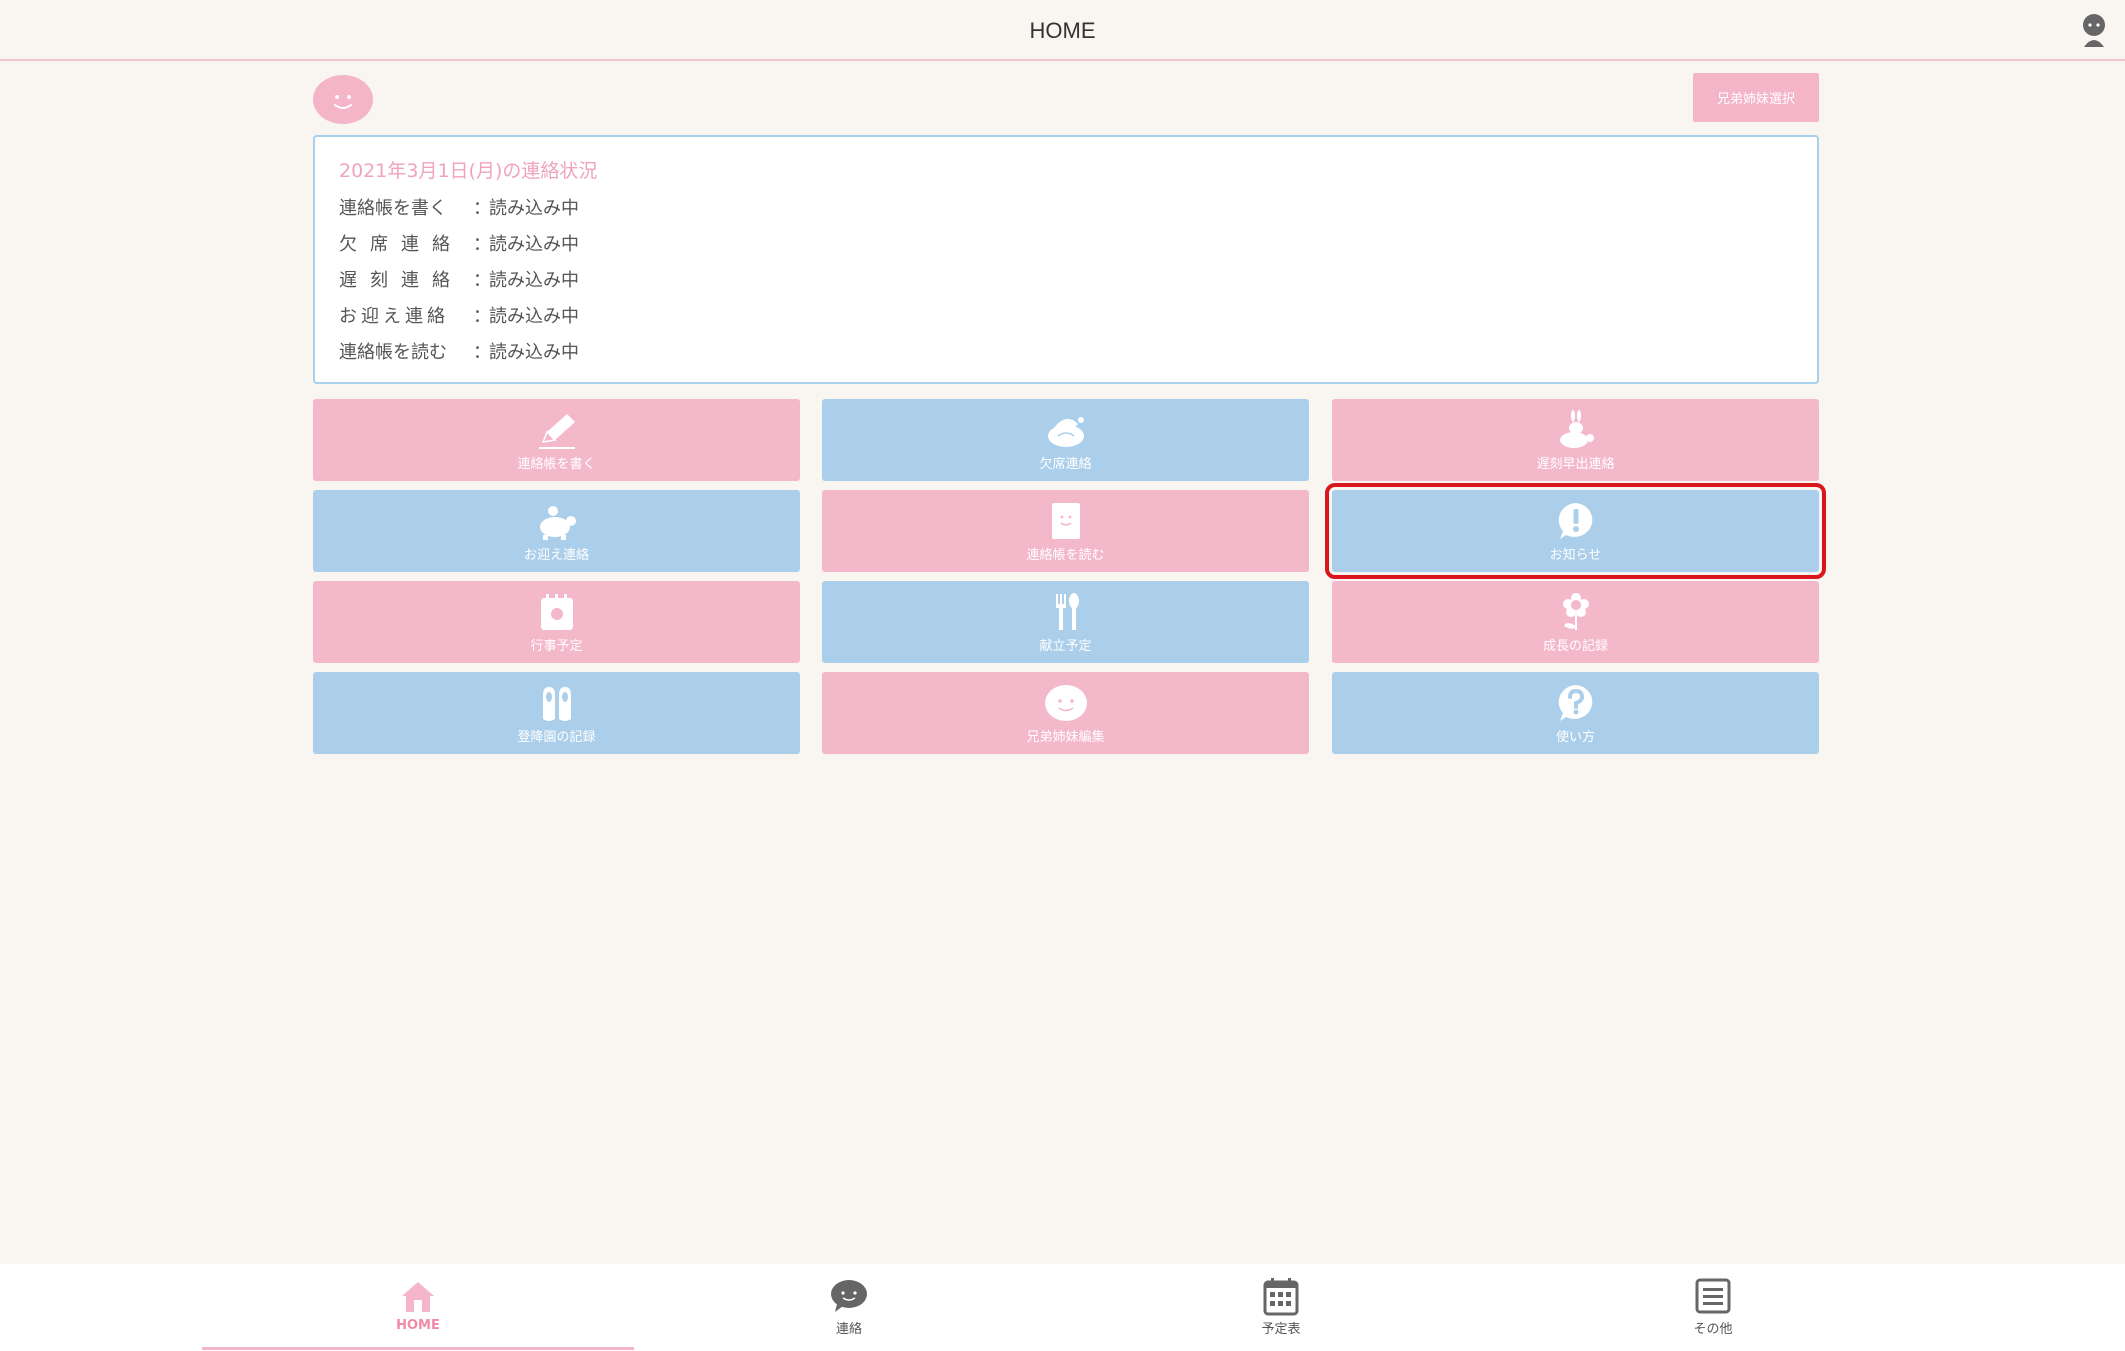 The image size is (2125, 1351). Describe the element at coordinates (1066, 281) in the screenshot. I see `status-row-late: 遅刻連絡 ：読み込み中` at that location.